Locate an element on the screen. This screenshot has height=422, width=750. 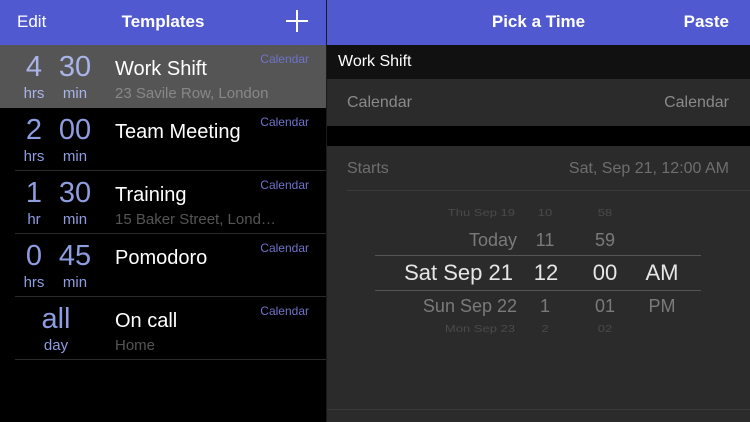
duration-all: all is located at coordinates (56, 319).